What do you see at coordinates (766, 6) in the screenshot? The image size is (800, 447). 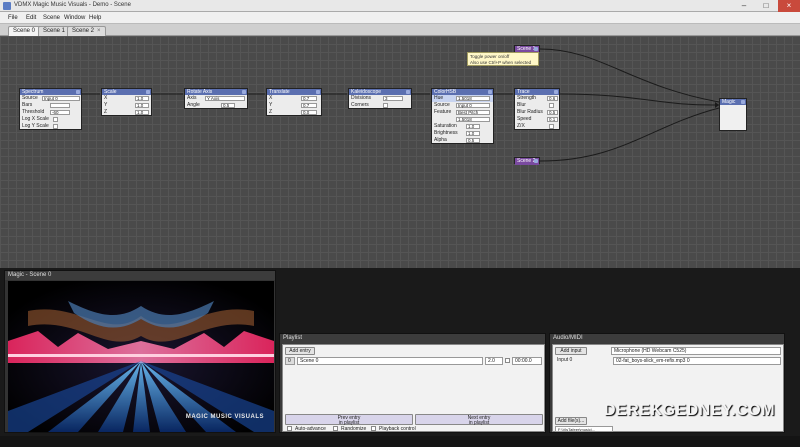 I see `maximize-button: □` at bounding box center [766, 6].